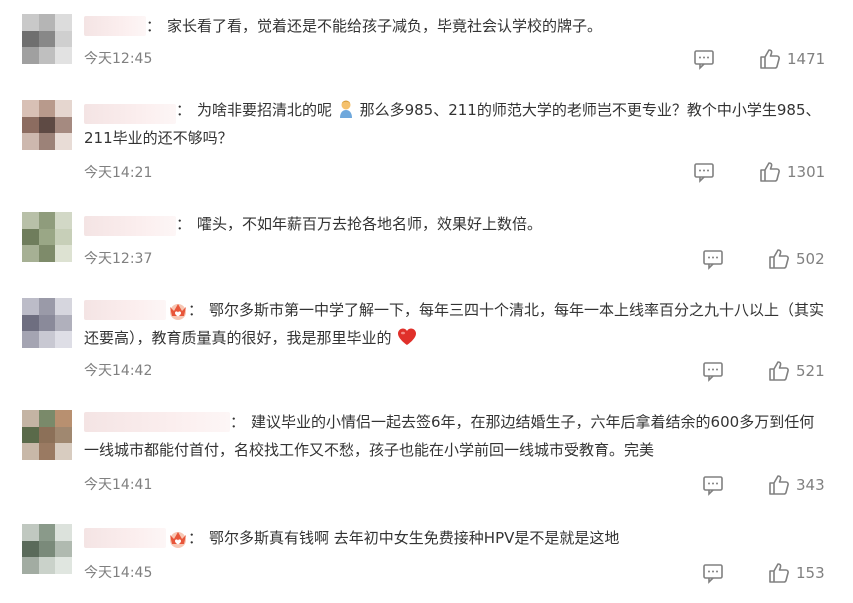 This screenshot has width=853, height=603. What do you see at coordinates (810, 371) in the screenshot?
I see `like-count: 521` at bounding box center [810, 371].